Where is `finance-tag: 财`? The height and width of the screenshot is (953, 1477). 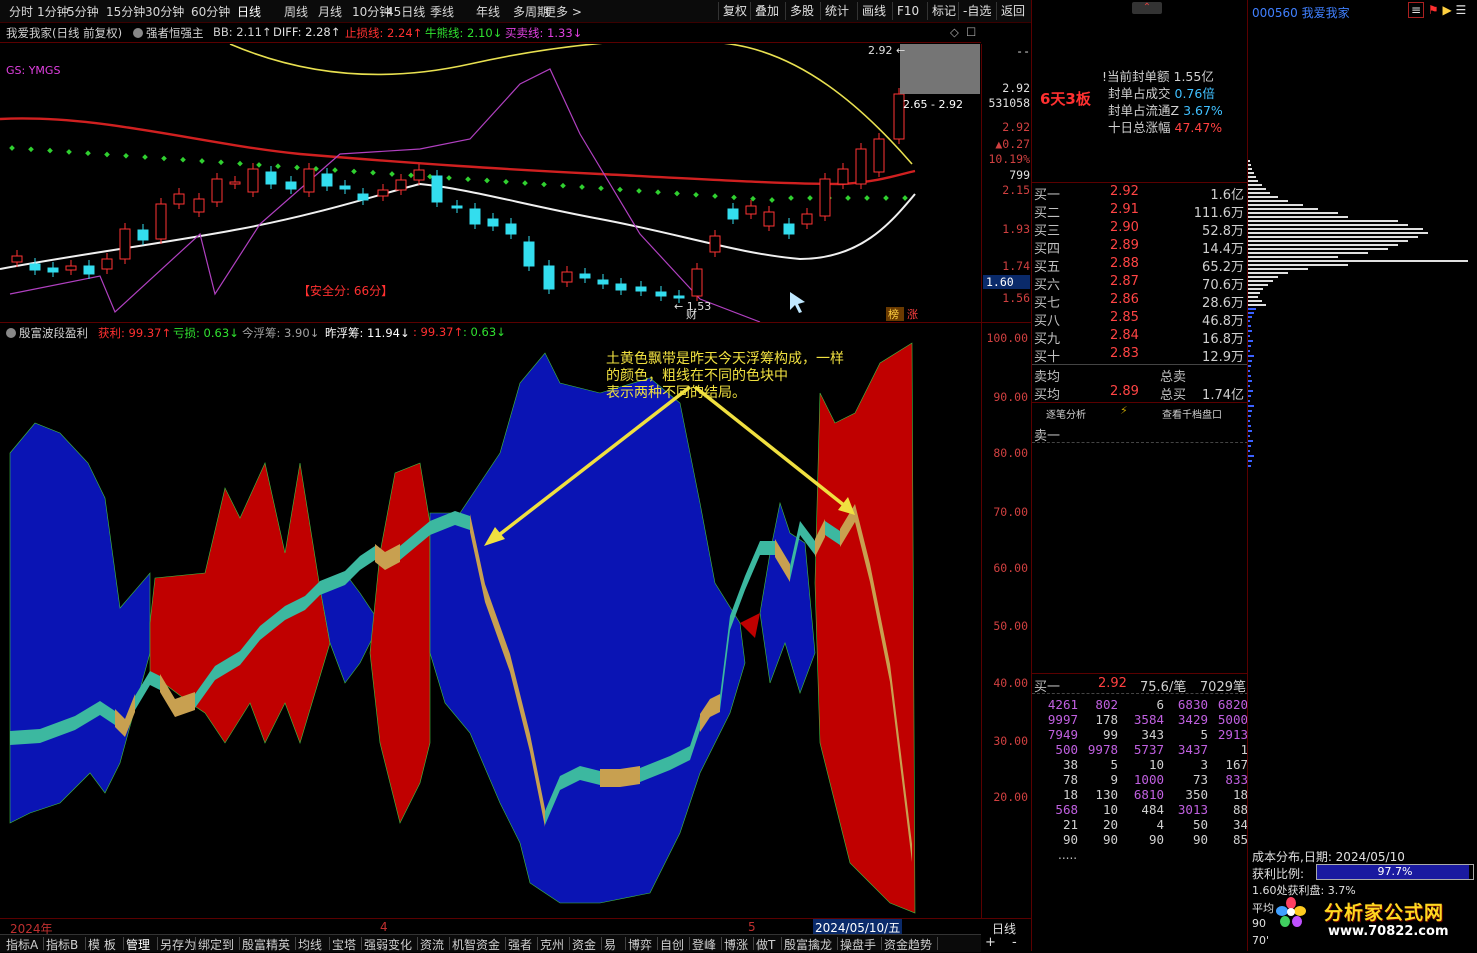
finance-tag: 财 is located at coordinates (691, 314).